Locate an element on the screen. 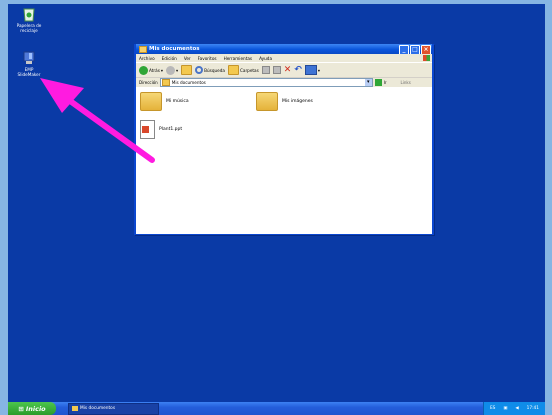 The width and height of the screenshot is (552, 415). forward-arrow-icon is located at coordinates (171, 70).